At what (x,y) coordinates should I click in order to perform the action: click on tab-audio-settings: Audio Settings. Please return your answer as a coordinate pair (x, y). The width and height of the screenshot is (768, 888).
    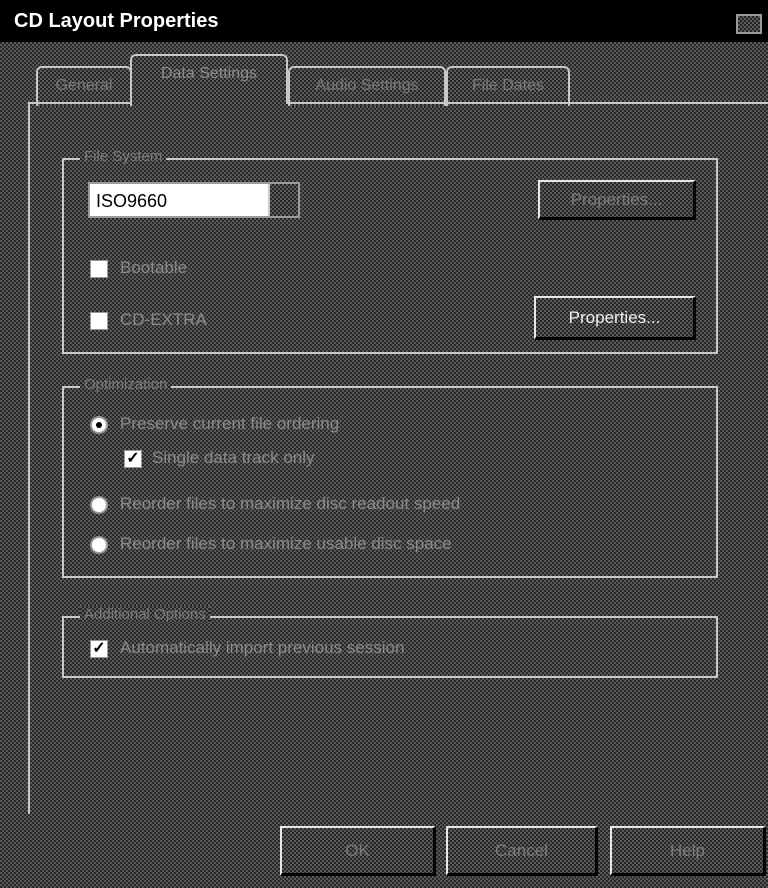
    Looking at the image, I should click on (367, 86).